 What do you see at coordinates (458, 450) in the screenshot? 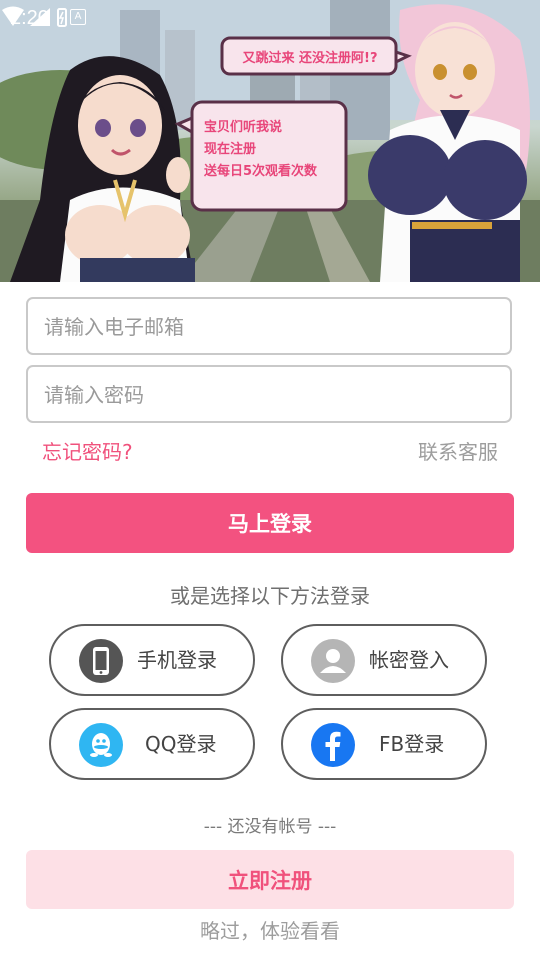
I see `contact-support-link: 联系客服` at bounding box center [458, 450].